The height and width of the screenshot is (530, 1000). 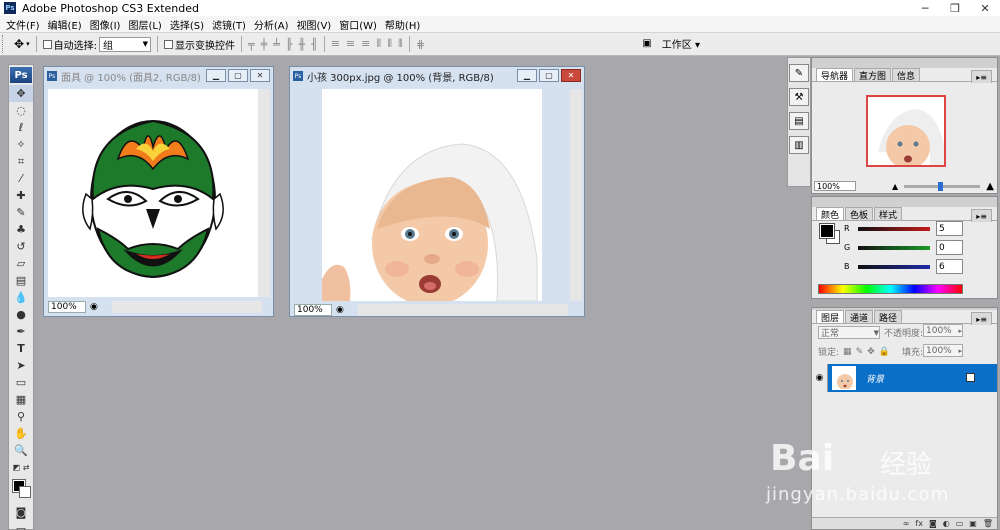 I want to click on tab-color: 颜色, so click(x=830, y=214).